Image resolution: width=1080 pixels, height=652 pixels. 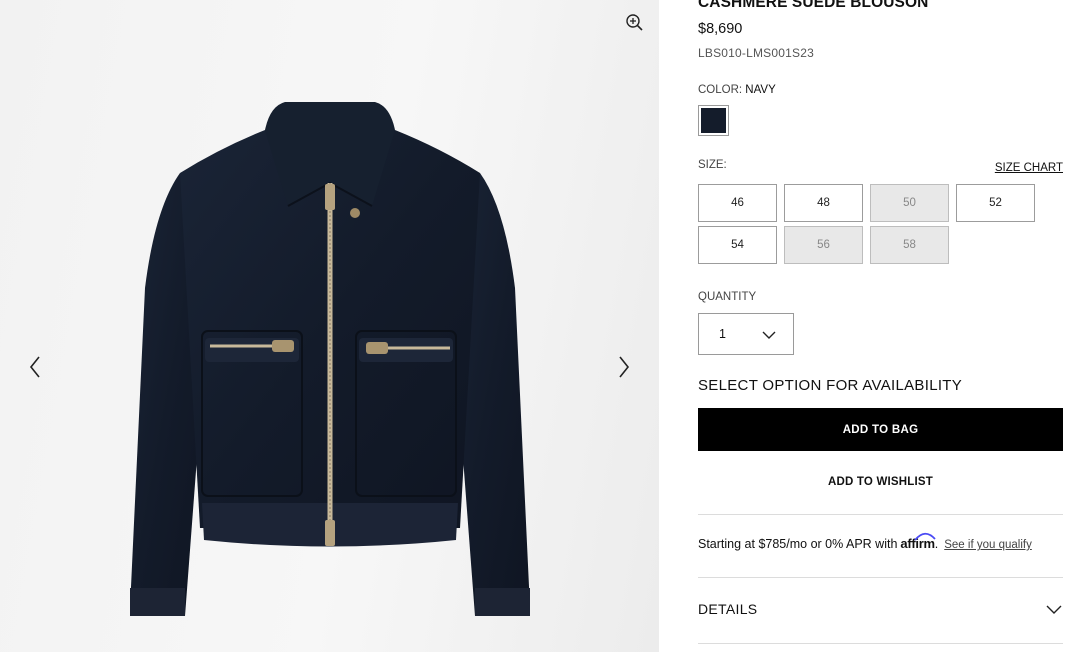 I want to click on color-swatch-navy, so click(x=713, y=120).